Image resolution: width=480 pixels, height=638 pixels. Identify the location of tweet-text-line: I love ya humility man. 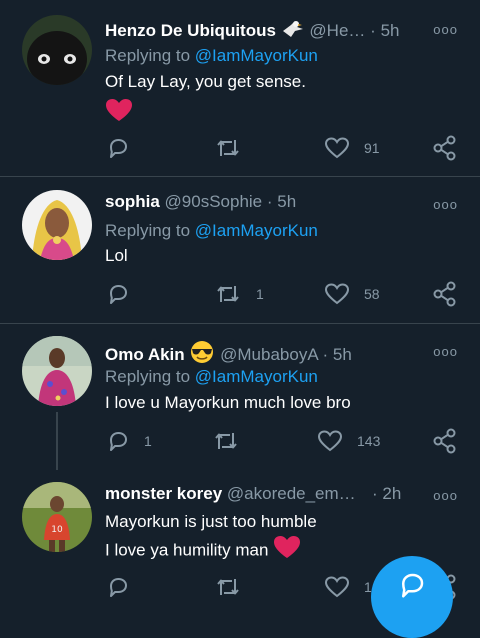
(187, 550).